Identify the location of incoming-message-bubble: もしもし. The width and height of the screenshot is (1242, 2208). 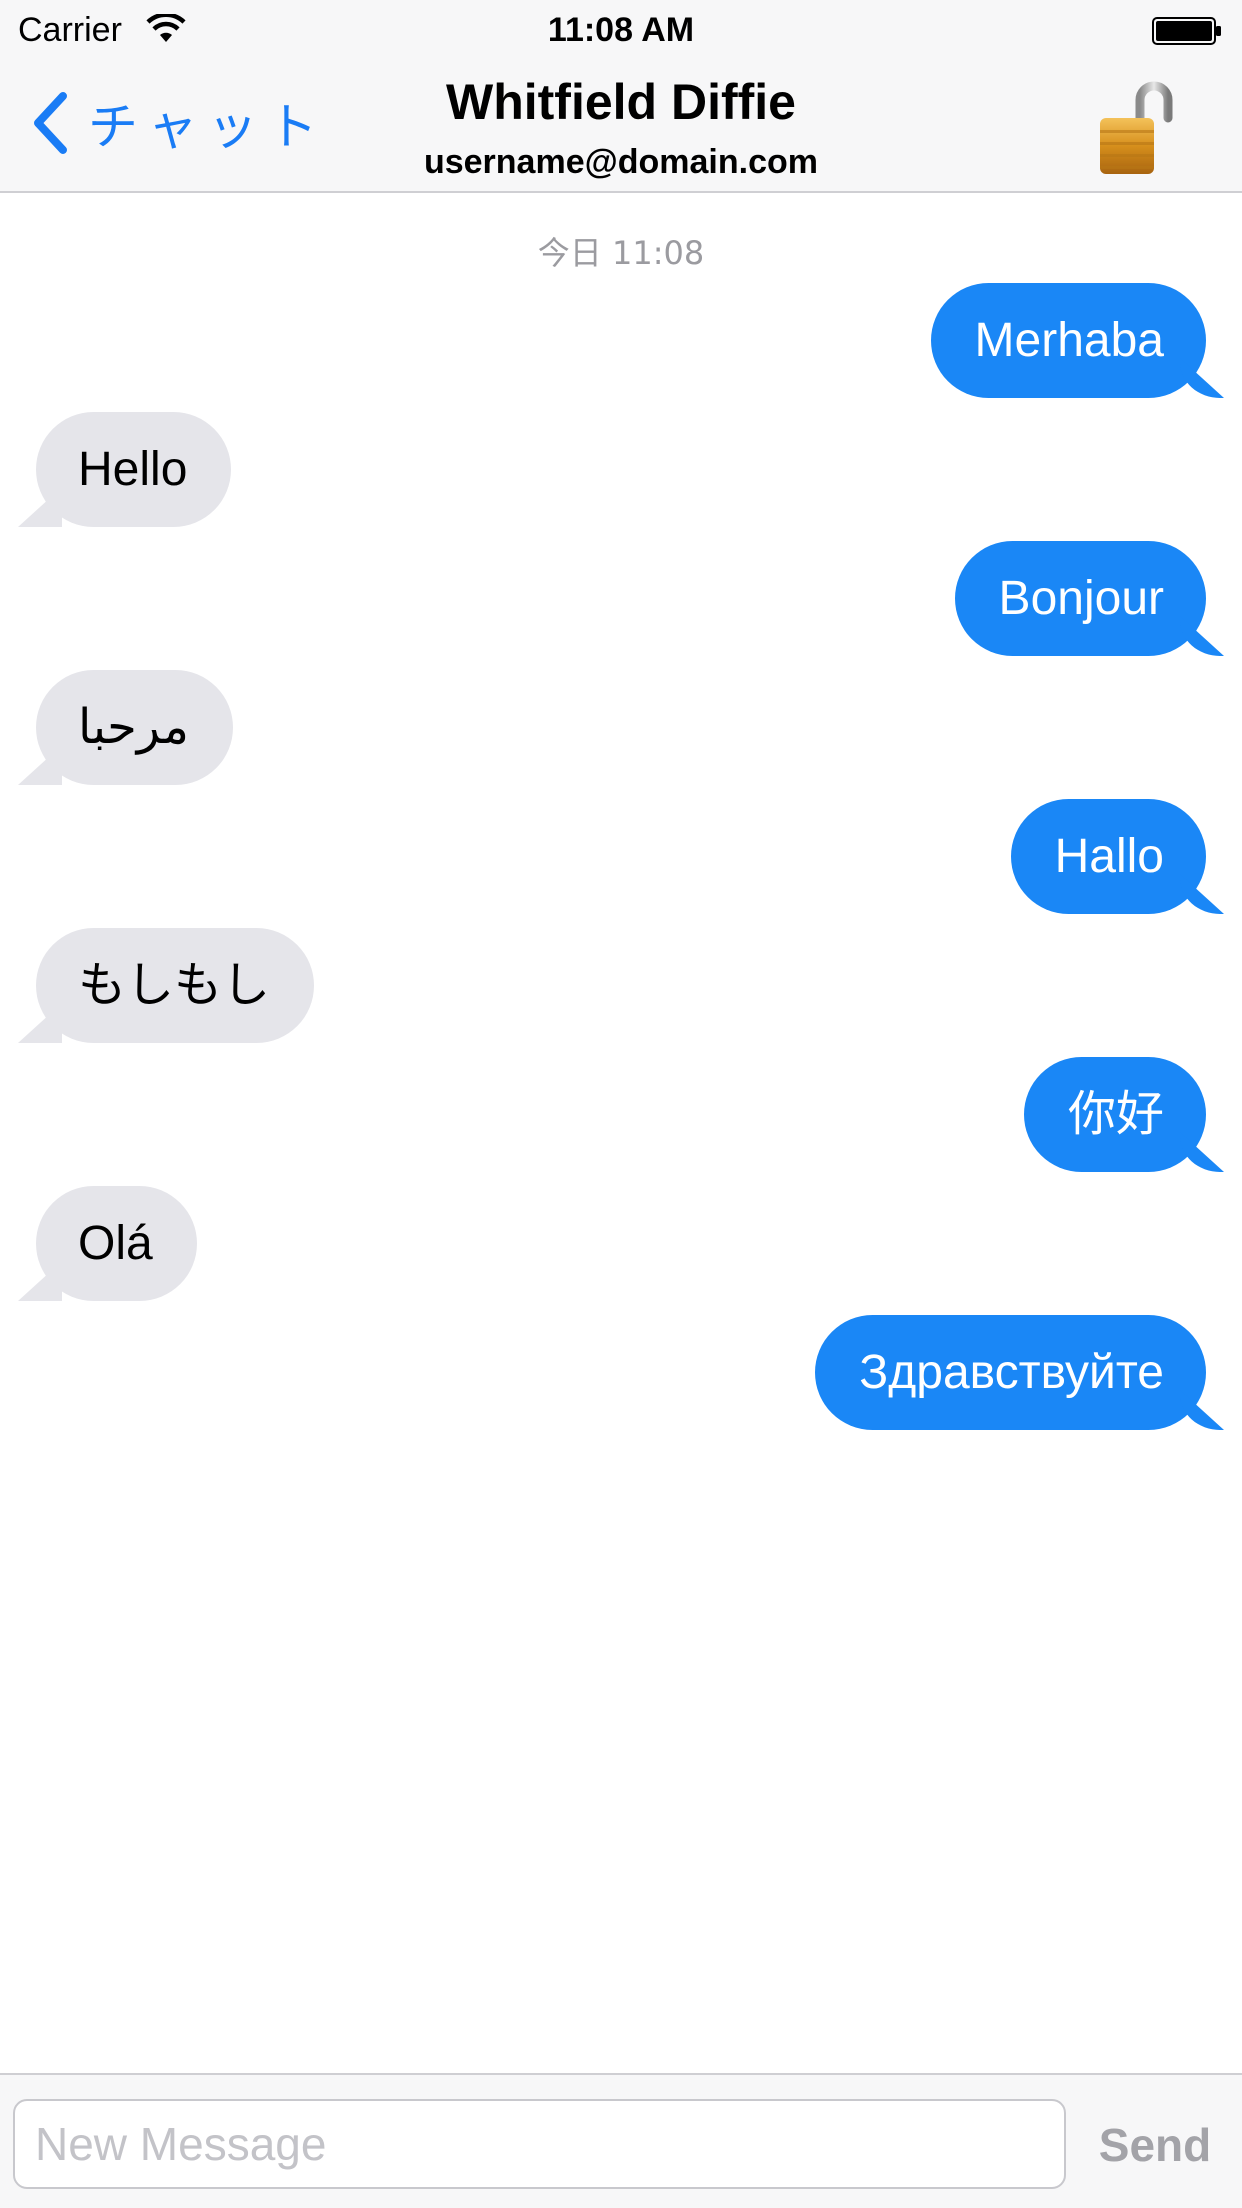
(175, 985).